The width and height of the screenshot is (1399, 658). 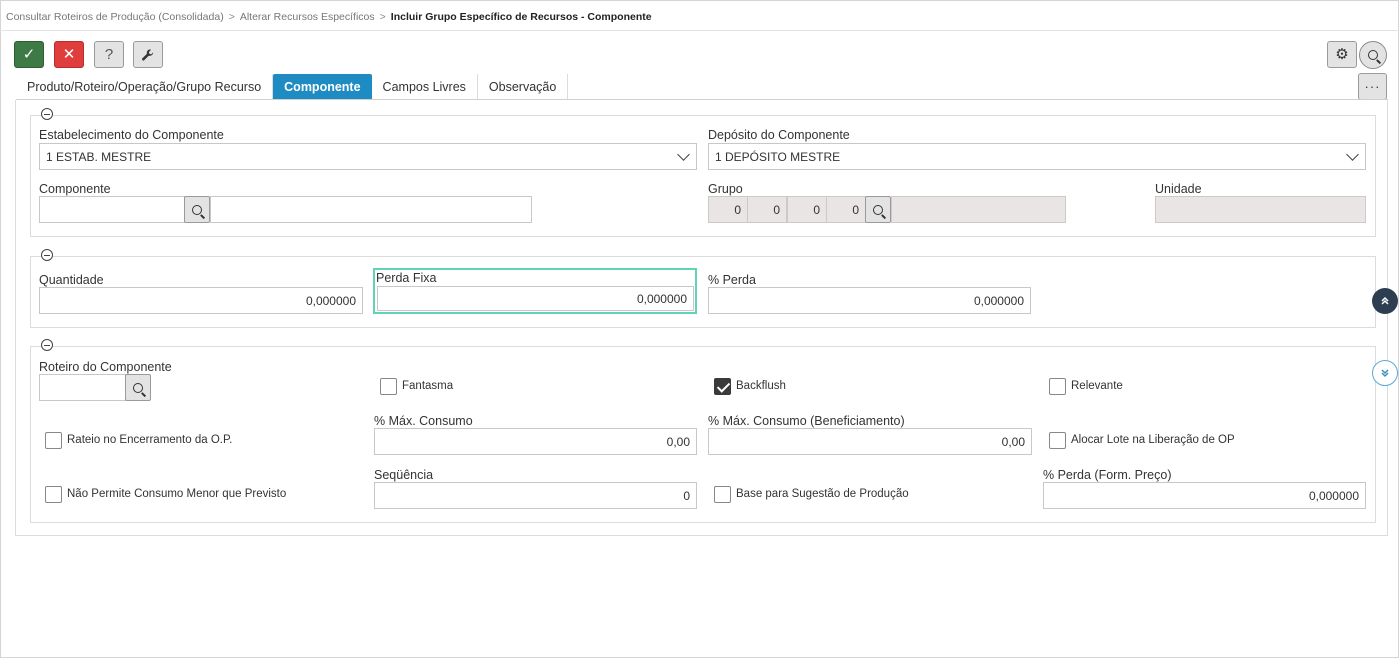 What do you see at coordinates (368, 156) in the screenshot?
I see `estabelecimento-select: 1 ESTAB. MESTRE` at bounding box center [368, 156].